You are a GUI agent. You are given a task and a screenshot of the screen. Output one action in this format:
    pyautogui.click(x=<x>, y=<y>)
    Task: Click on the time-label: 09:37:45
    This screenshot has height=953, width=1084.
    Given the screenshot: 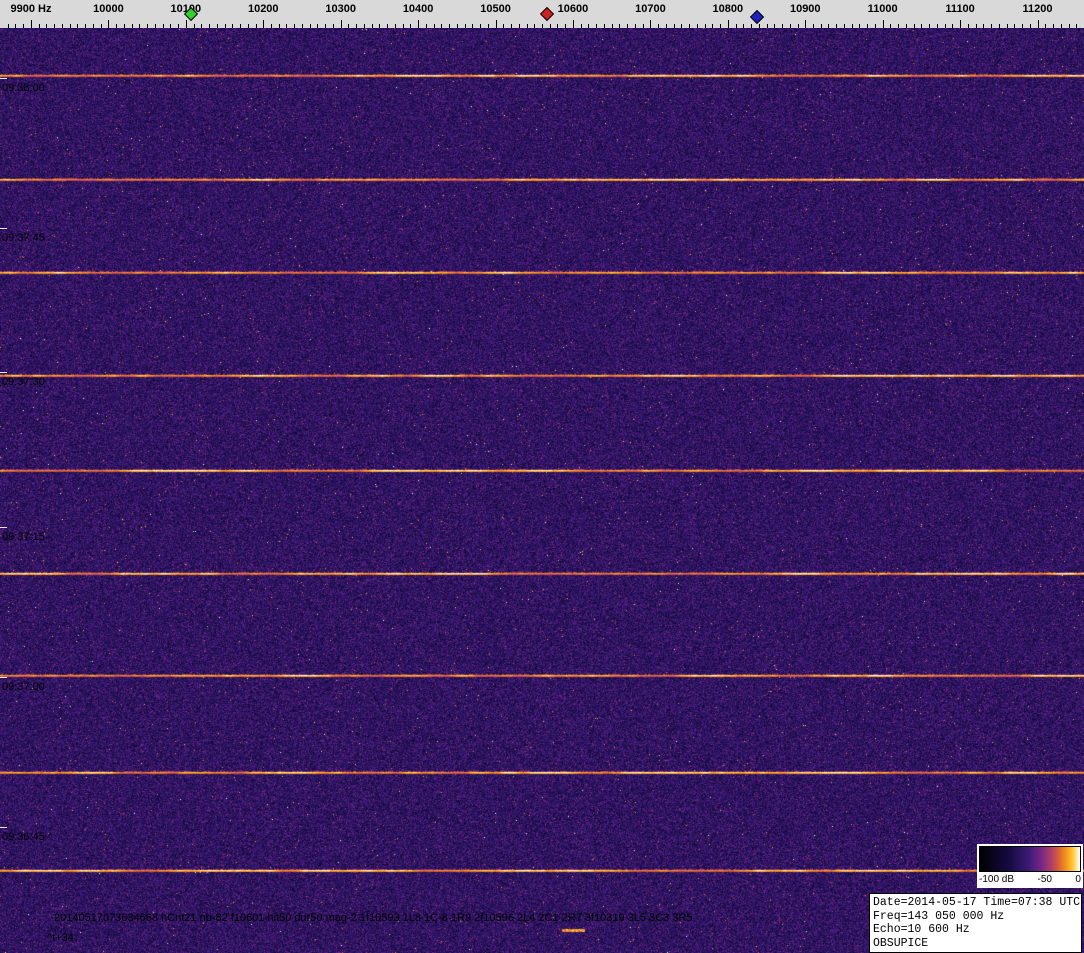 What is the action you would take?
    pyautogui.click(x=23, y=238)
    